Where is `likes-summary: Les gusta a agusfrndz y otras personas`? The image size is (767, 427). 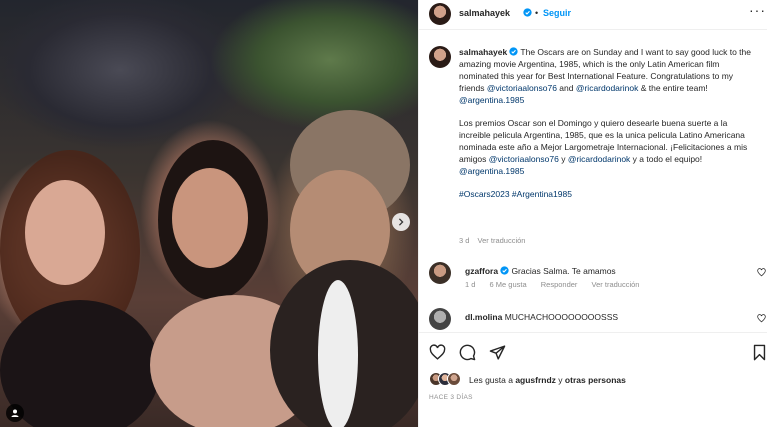
likes-summary: Les gusta a agusfrndz y otras personas is located at coordinates (594, 380).